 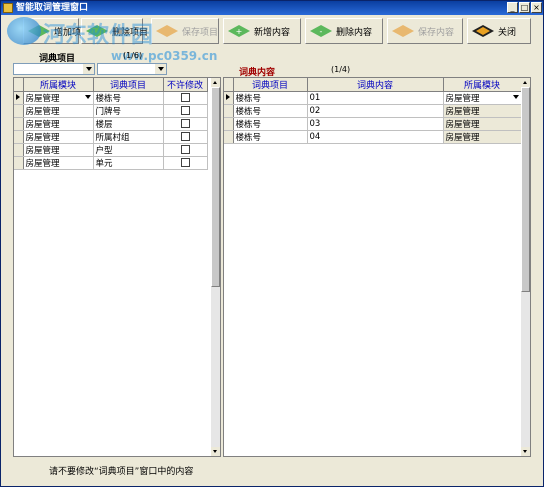 What do you see at coordinates (425, 31) in the screenshot?
I see `save-content-button: 保存内容` at bounding box center [425, 31].